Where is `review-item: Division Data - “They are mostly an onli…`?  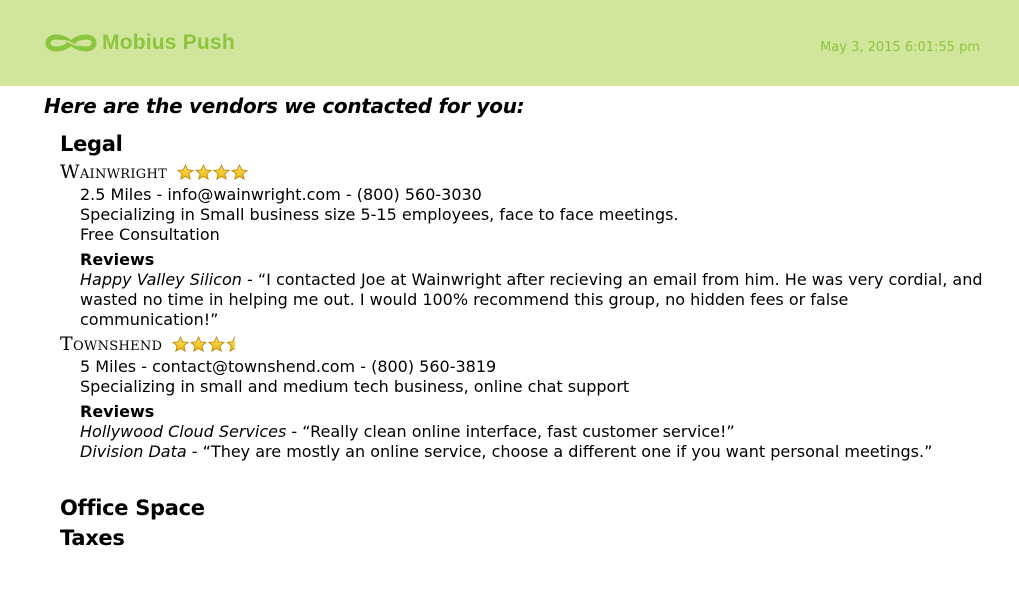 review-item: Division Data - “They are mostly an onli… is located at coordinates (535, 452).